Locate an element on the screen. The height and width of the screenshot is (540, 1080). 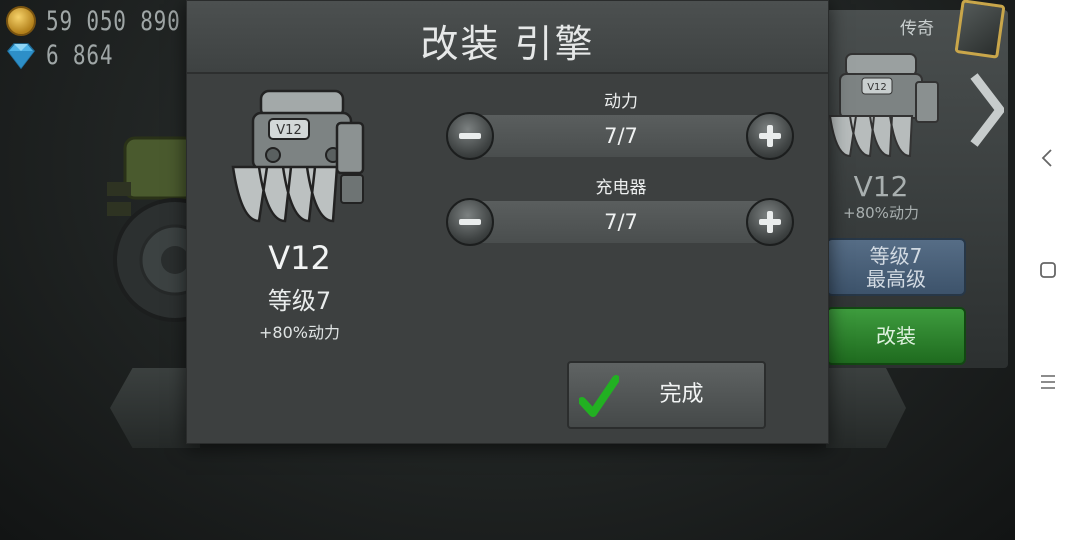
gem-icon is located at coordinates (21, 55).